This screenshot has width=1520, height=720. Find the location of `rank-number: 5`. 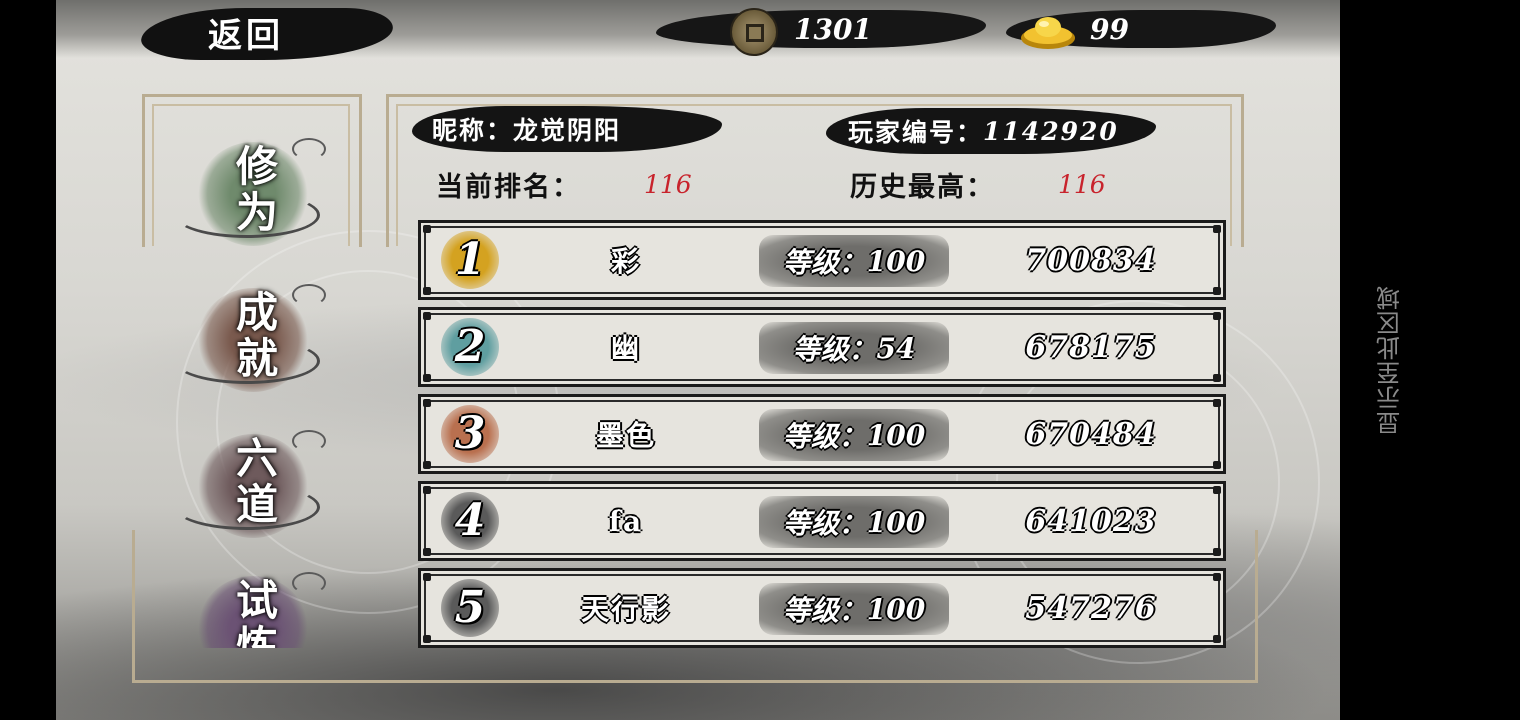

rank-number: 5 is located at coordinates (470, 607).